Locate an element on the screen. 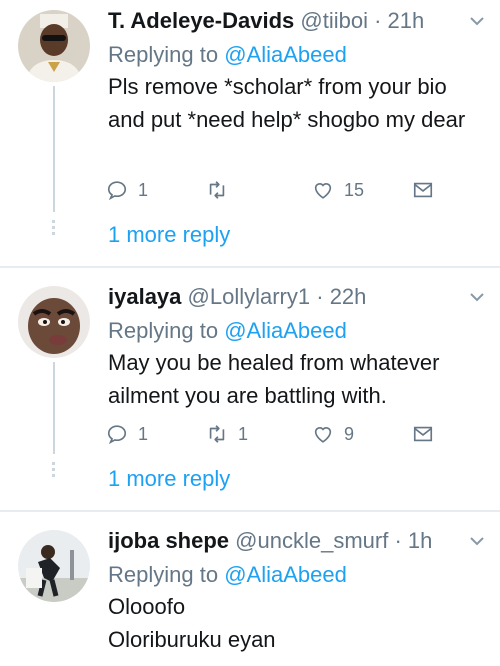 Image resolution: width=500 pixels, height=666 pixels. action-bar: 1 1 9 is located at coordinates (271, 434).